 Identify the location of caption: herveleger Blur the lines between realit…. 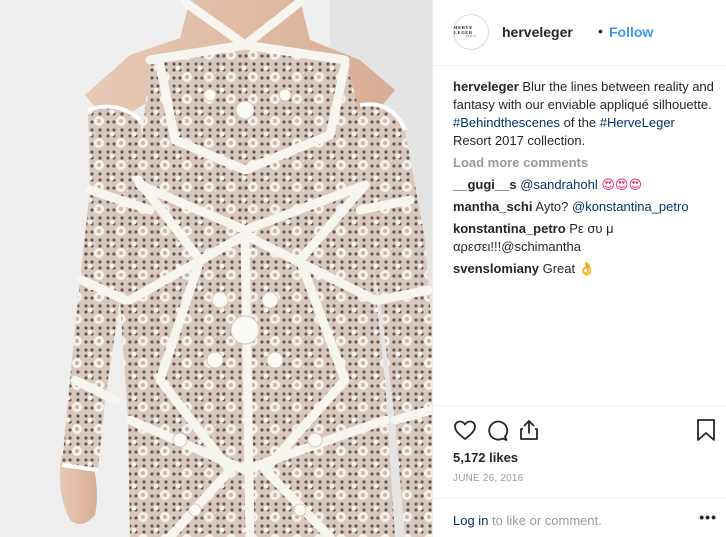
(584, 114).